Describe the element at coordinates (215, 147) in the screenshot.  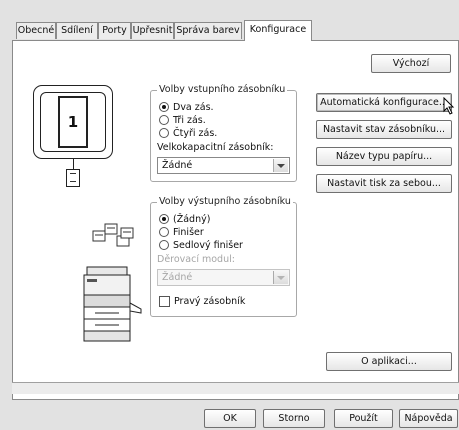
I see `large-capacity-label: Velkokapacitní zásobník:` at that location.